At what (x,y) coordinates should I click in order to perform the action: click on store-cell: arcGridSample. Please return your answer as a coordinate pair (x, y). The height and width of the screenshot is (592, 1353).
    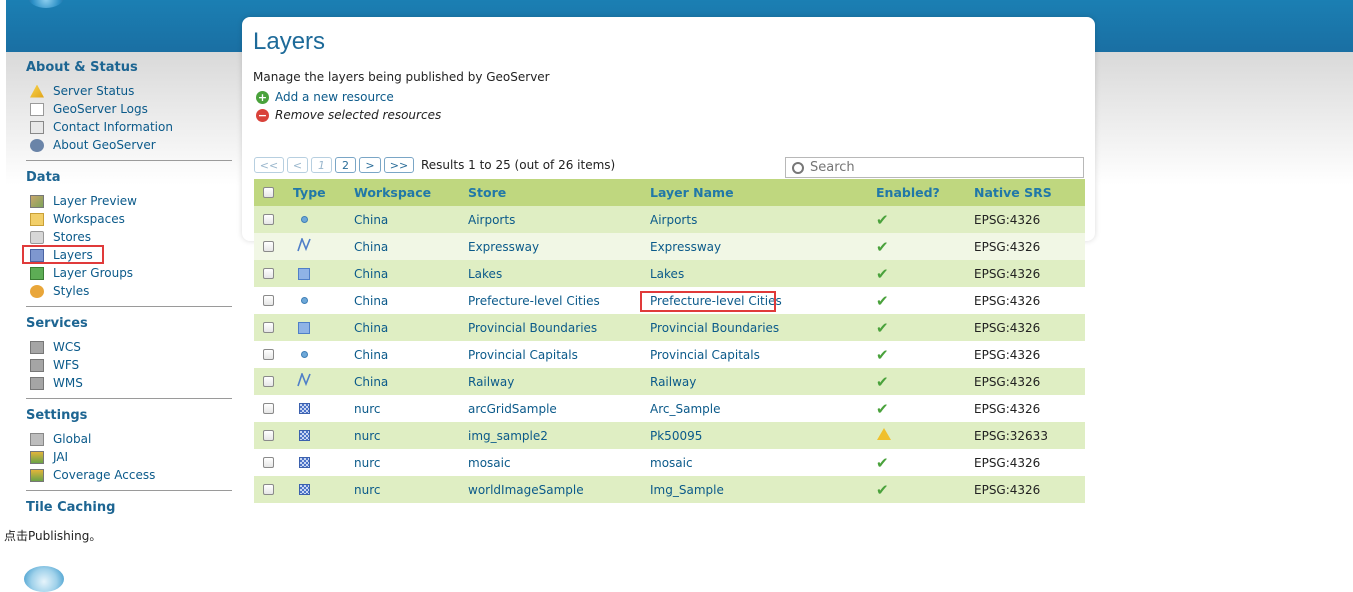
    Looking at the image, I should click on (559, 408).